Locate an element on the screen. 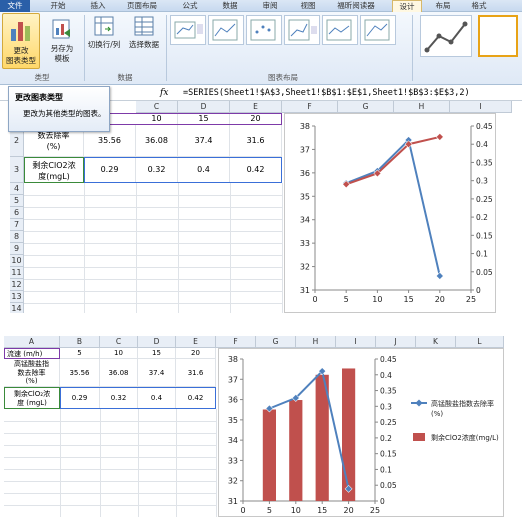 The image size is (522, 517). column-header: L is located at coordinates (480, 342).